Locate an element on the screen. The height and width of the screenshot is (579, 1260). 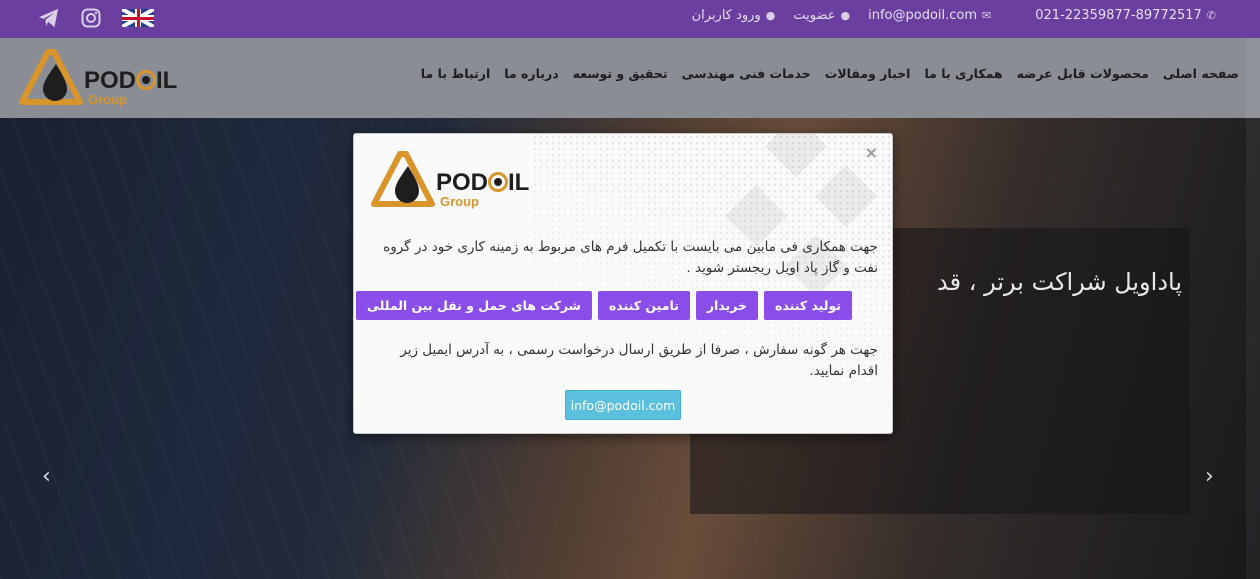
buyer-button: خریدار is located at coordinates (727, 305).